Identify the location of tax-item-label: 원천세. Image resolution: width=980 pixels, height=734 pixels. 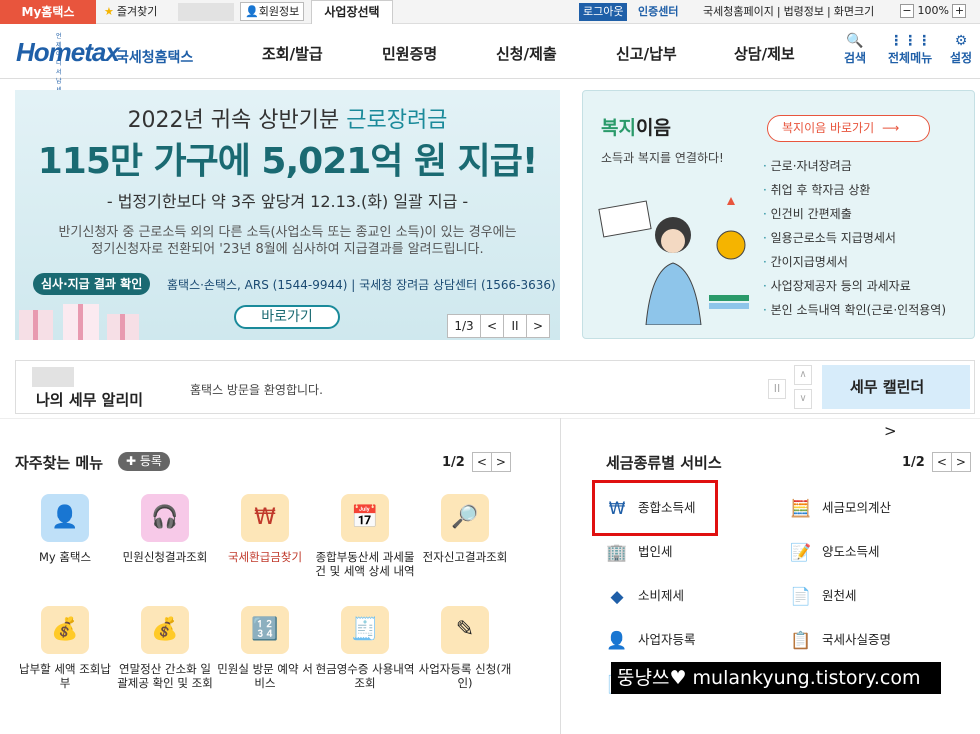
(839, 595).